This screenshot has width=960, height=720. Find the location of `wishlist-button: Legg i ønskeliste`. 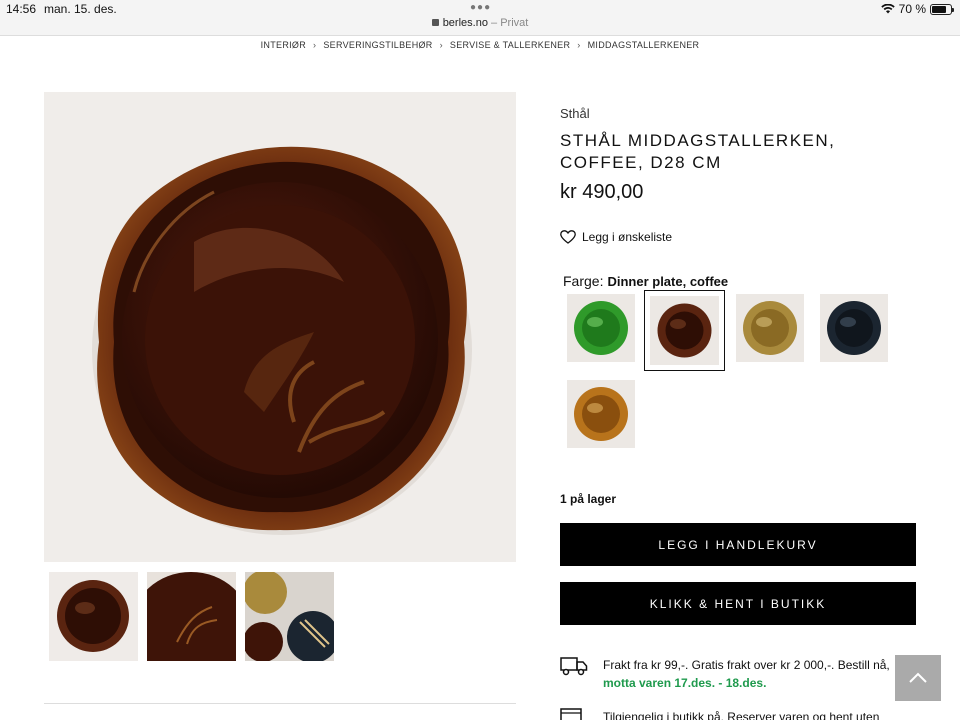

wishlist-button: Legg i ønskeliste is located at coordinates (616, 237).